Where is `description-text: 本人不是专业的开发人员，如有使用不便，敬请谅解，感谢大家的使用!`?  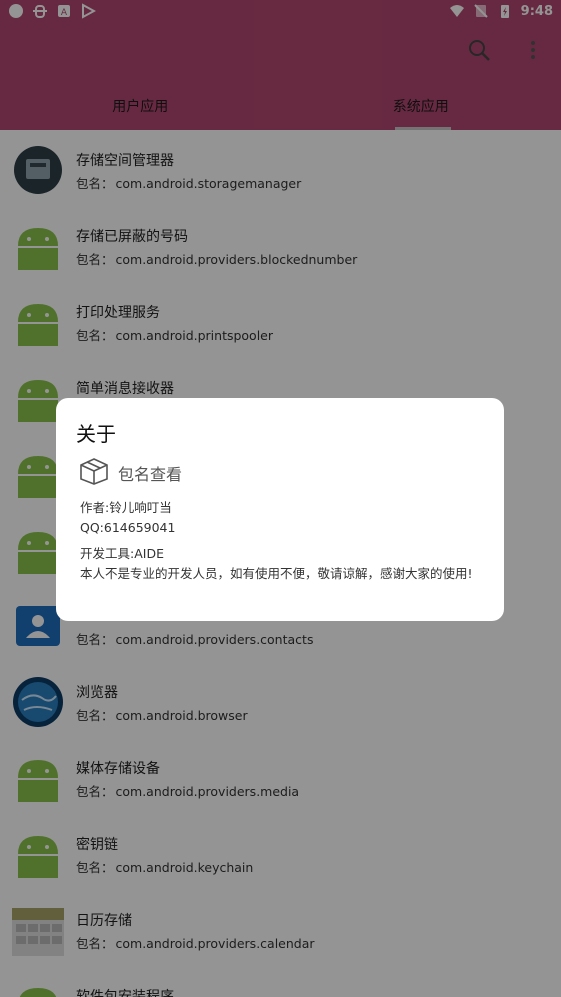
description-text: 本人不是专业的开发人员，如有使用不便，敬请谅解，感谢大家的使用! is located at coordinates (276, 573).